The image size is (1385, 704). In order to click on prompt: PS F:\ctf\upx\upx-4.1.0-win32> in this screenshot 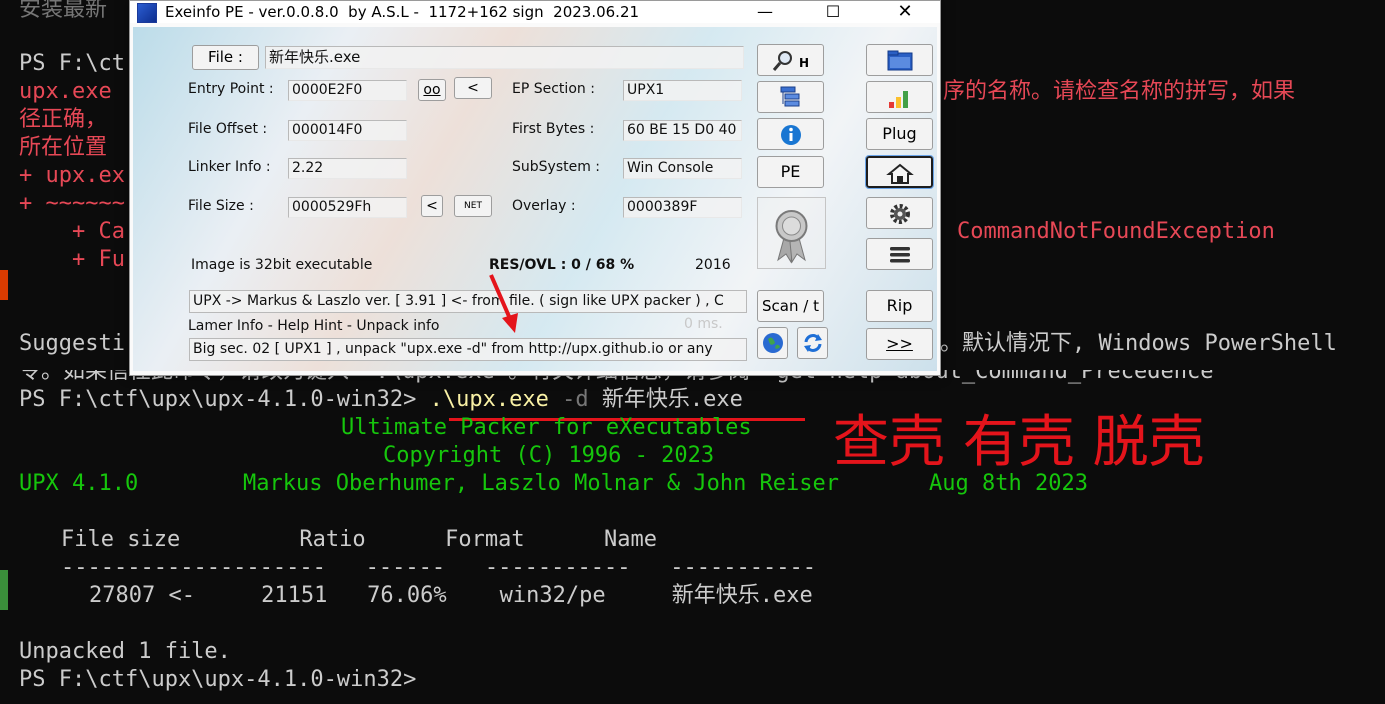, I will do `click(218, 399)`.